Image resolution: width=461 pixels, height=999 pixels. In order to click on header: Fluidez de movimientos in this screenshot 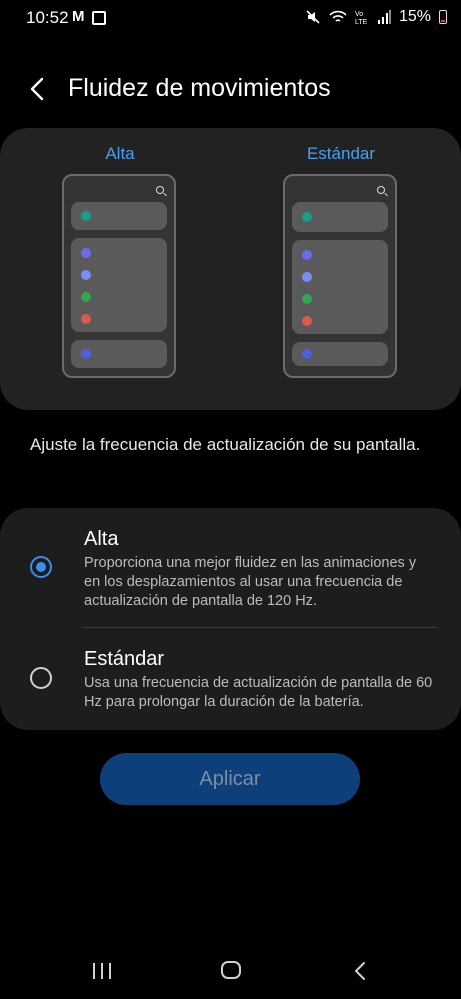, I will do `click(230, 90)`.